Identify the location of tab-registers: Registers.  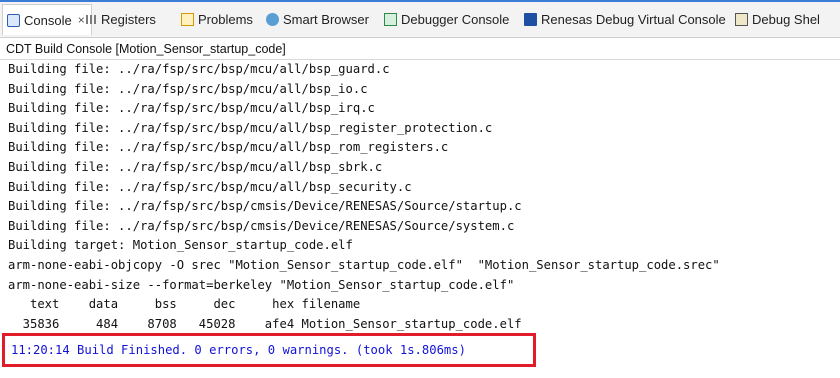
(120, 19).